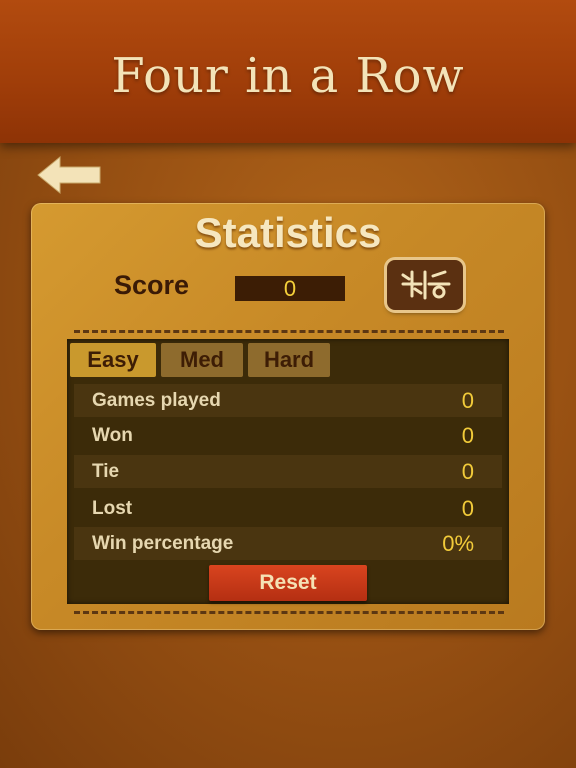  Describe the element at coordinates (288, 435) in the screenshot. I see `stat-row-won: Won 0` at that location.